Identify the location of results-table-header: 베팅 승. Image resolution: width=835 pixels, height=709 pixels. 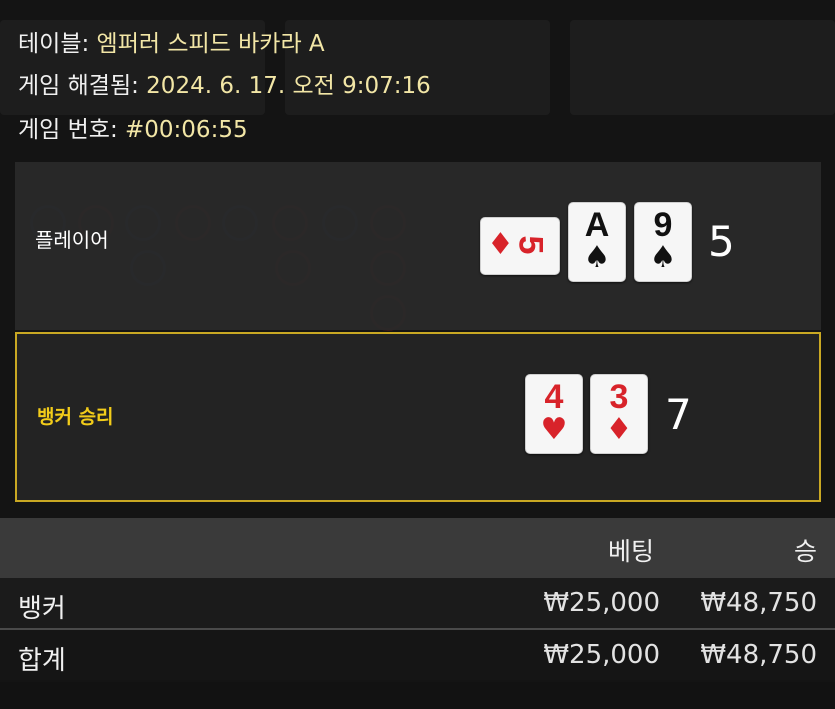
(417, 548).